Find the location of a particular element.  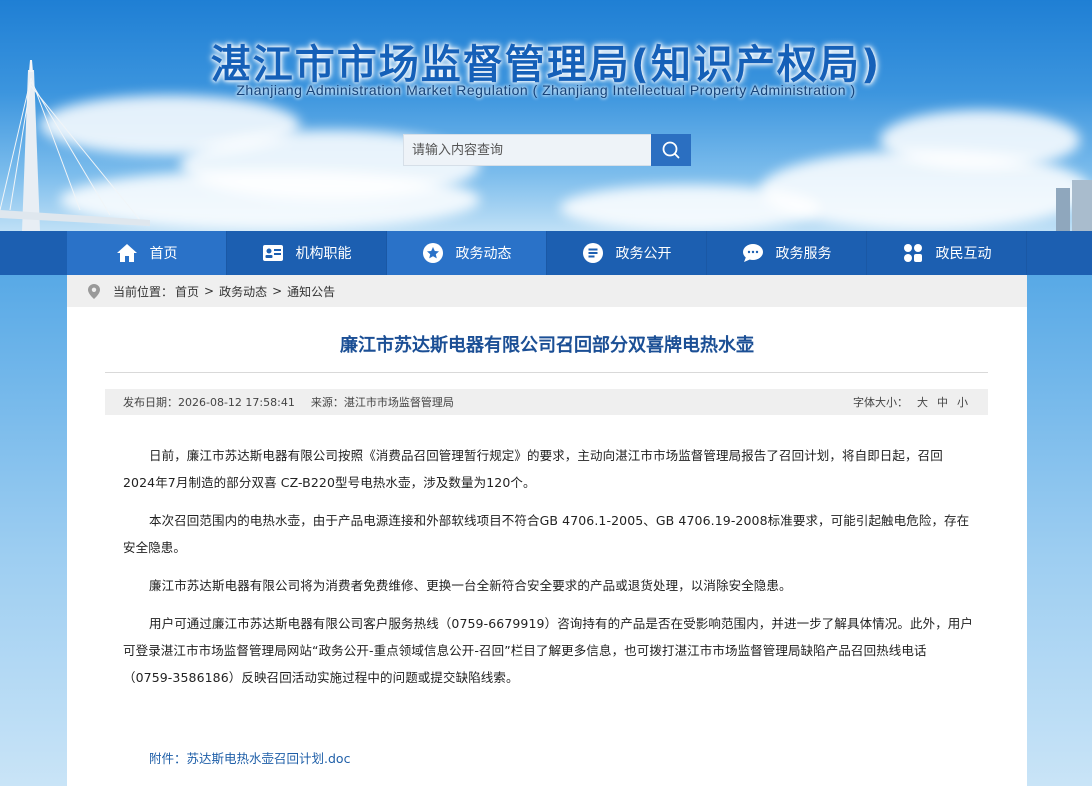

breadcrumb-link-notice: 通知公告 is located at coordinates (311, 291).